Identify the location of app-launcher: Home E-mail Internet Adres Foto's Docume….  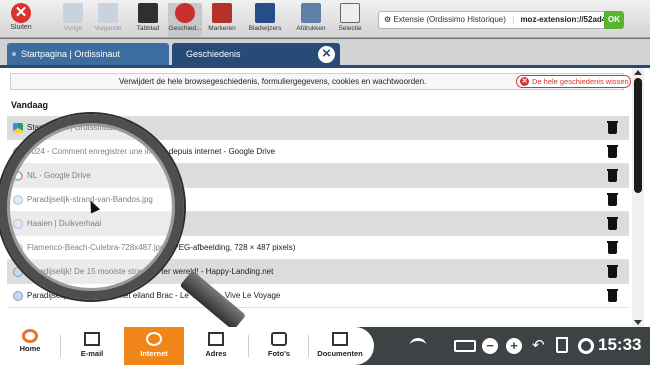
(187, 346).